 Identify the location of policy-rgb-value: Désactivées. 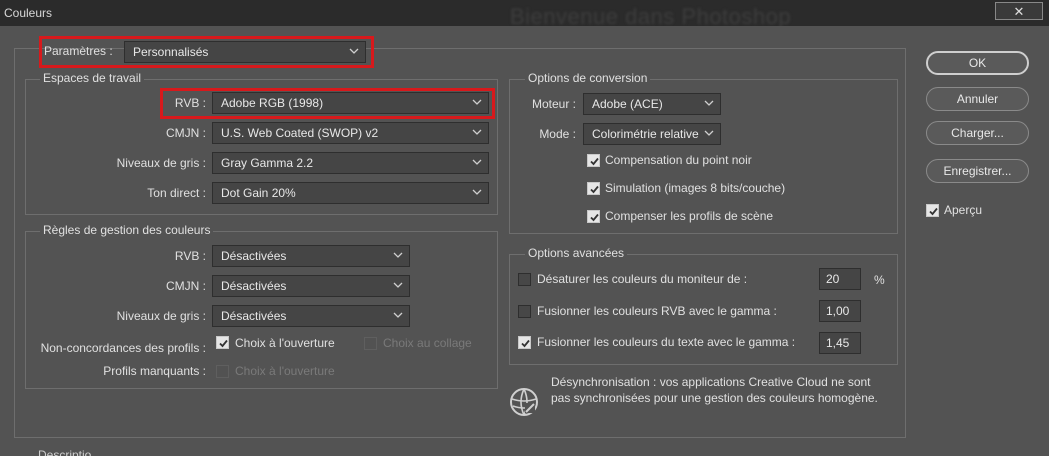
(254, 256).